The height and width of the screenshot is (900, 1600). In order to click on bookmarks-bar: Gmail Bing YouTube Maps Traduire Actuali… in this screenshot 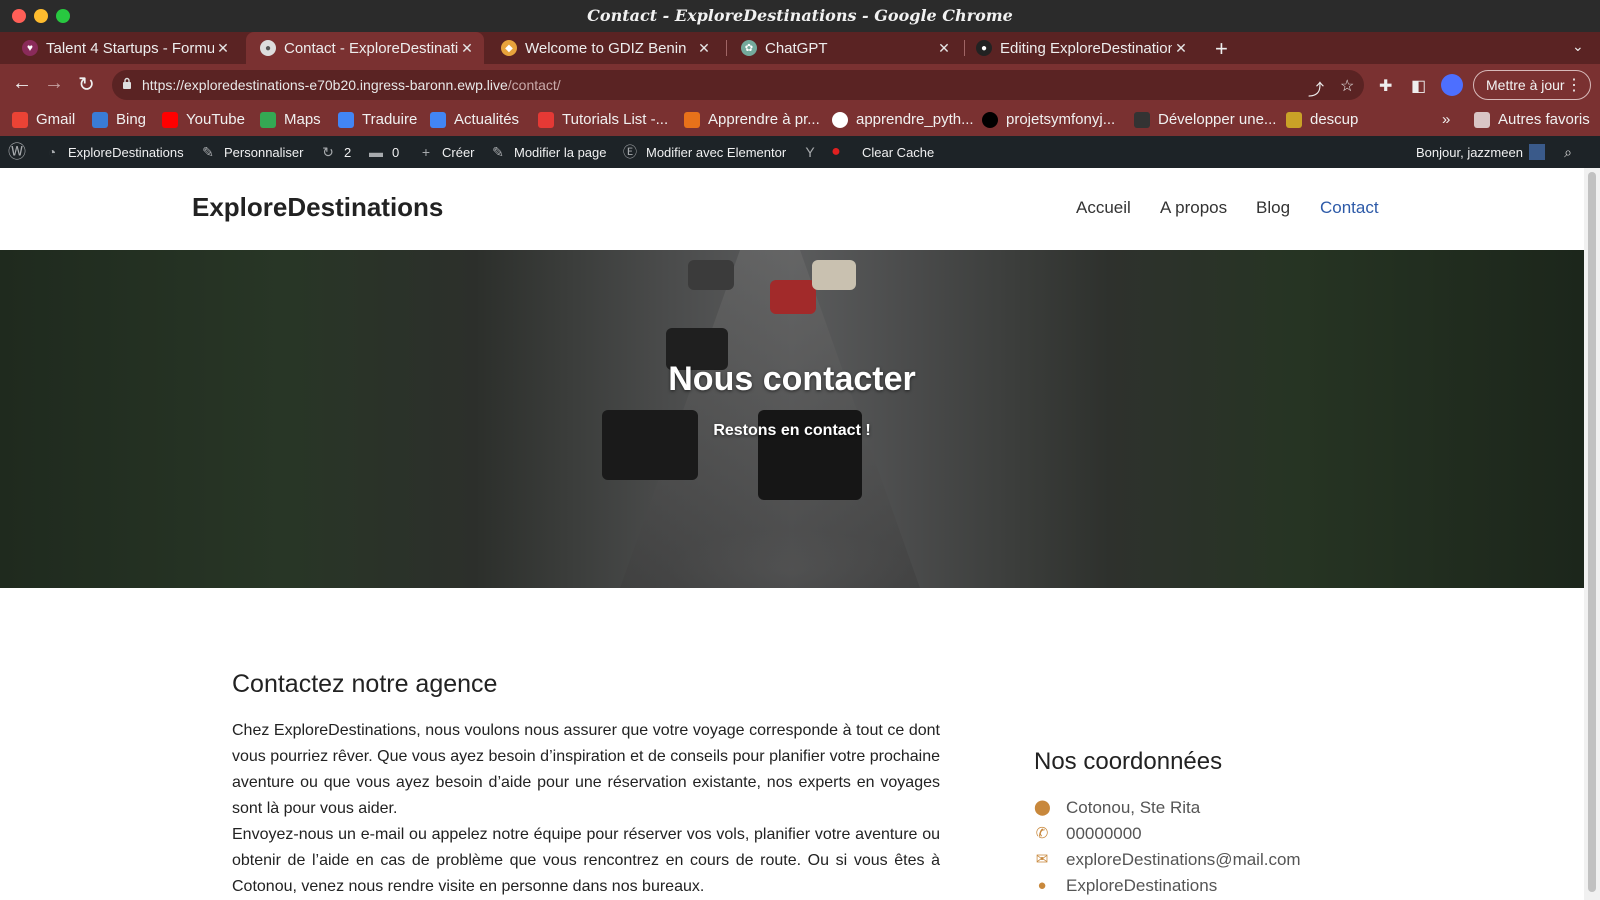, I will do `click(800, 120)`.